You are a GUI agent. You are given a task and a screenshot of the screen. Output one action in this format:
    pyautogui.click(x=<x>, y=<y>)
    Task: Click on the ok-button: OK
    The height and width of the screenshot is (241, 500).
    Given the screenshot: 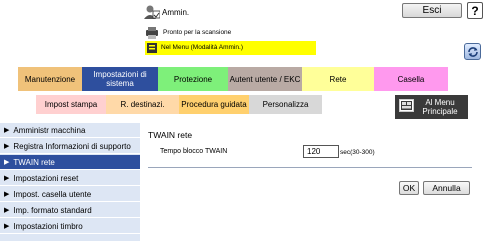 What is the action you would take?
    pyautogui.click(x=409, y=188)
    